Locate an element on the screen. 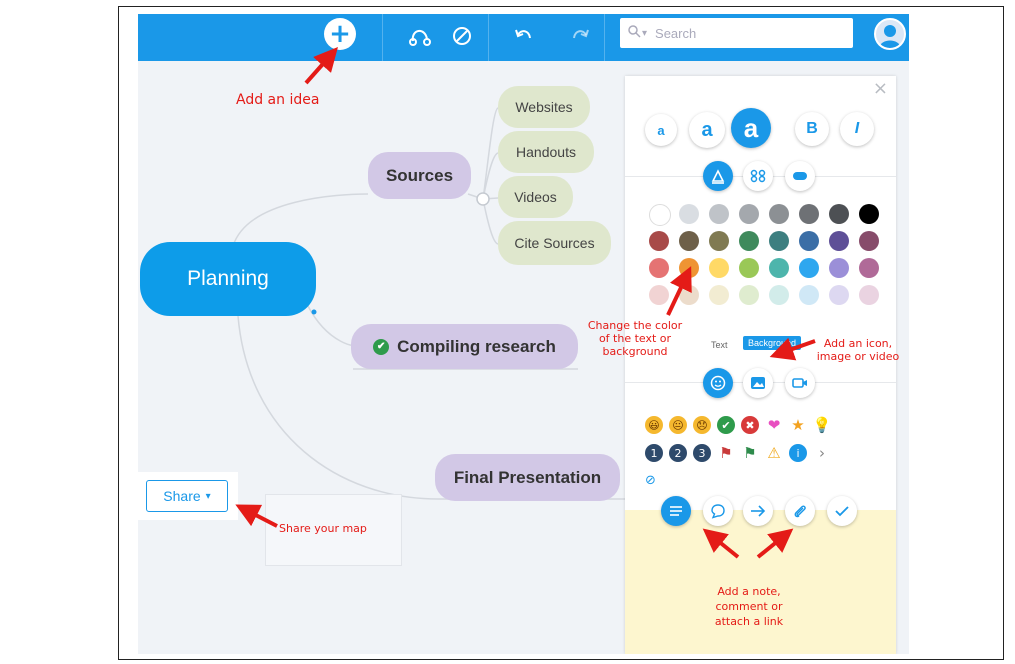  add-image-button is located at coordinates (758, 383).